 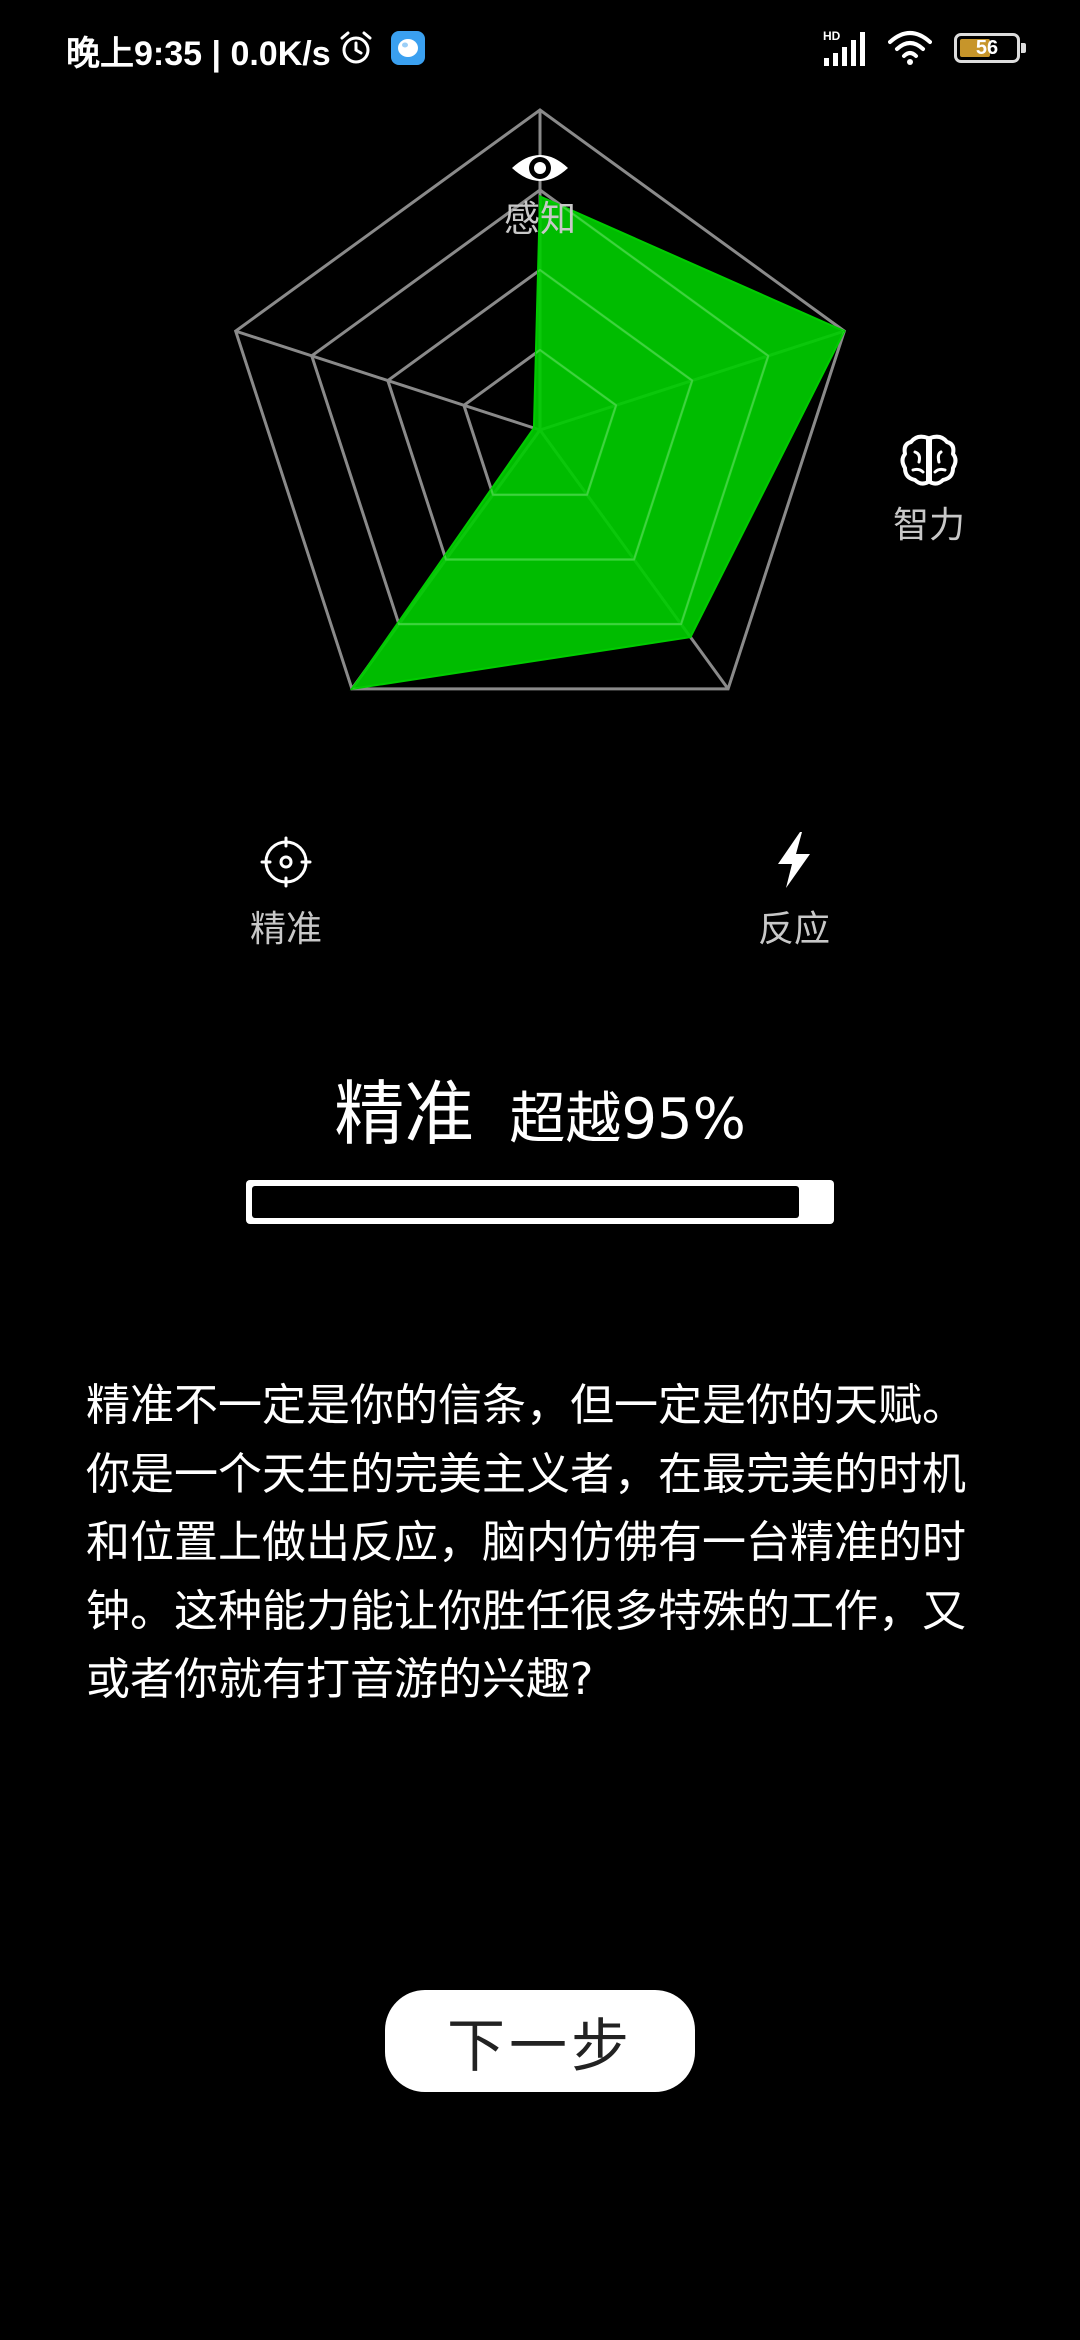 I want to click on axis-label-perception: 感知, so click(x=539, y=219).